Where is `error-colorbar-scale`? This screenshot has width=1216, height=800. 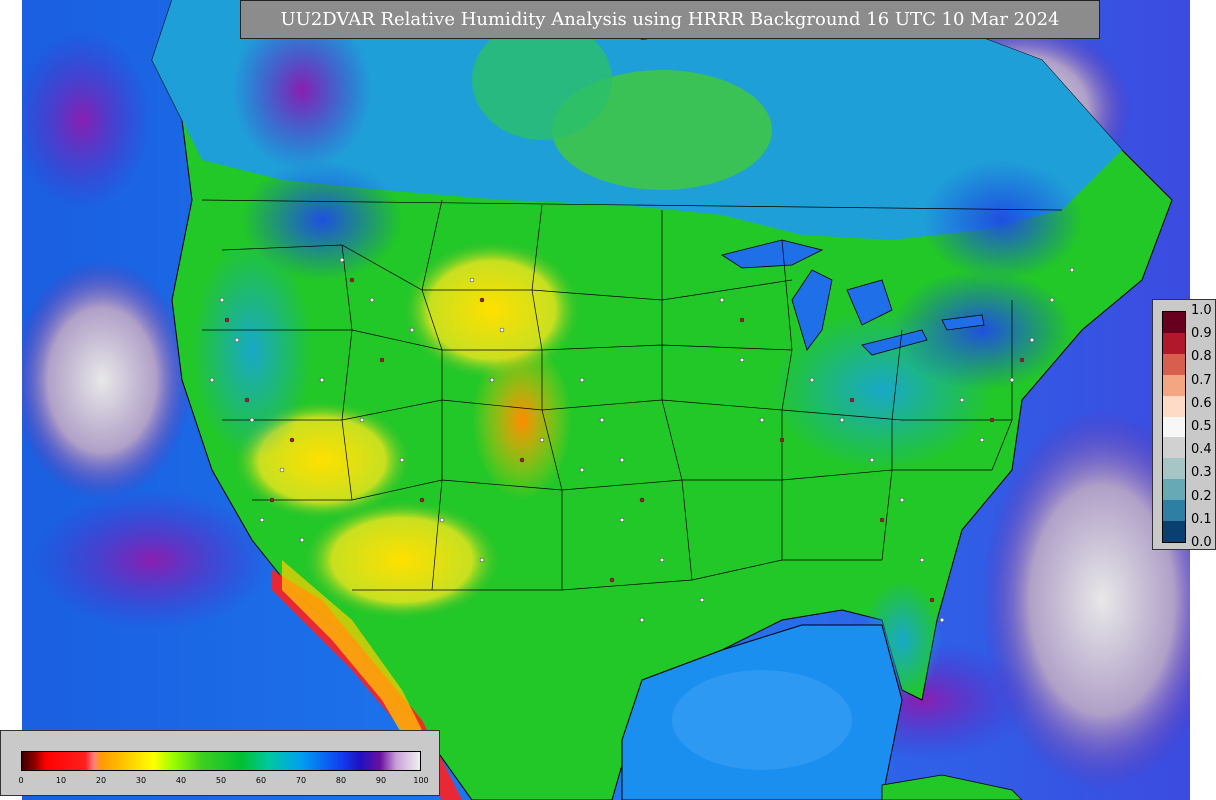
error-colorbar-scale is located at coordinates (1174, 427).